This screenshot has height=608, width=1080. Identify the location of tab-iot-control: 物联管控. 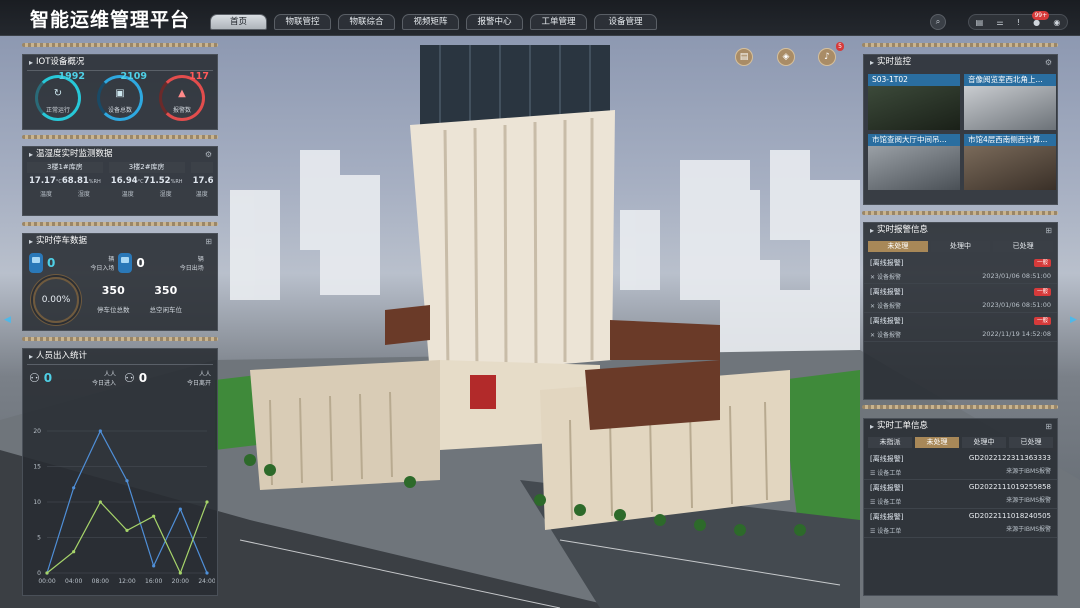
(302, 22).